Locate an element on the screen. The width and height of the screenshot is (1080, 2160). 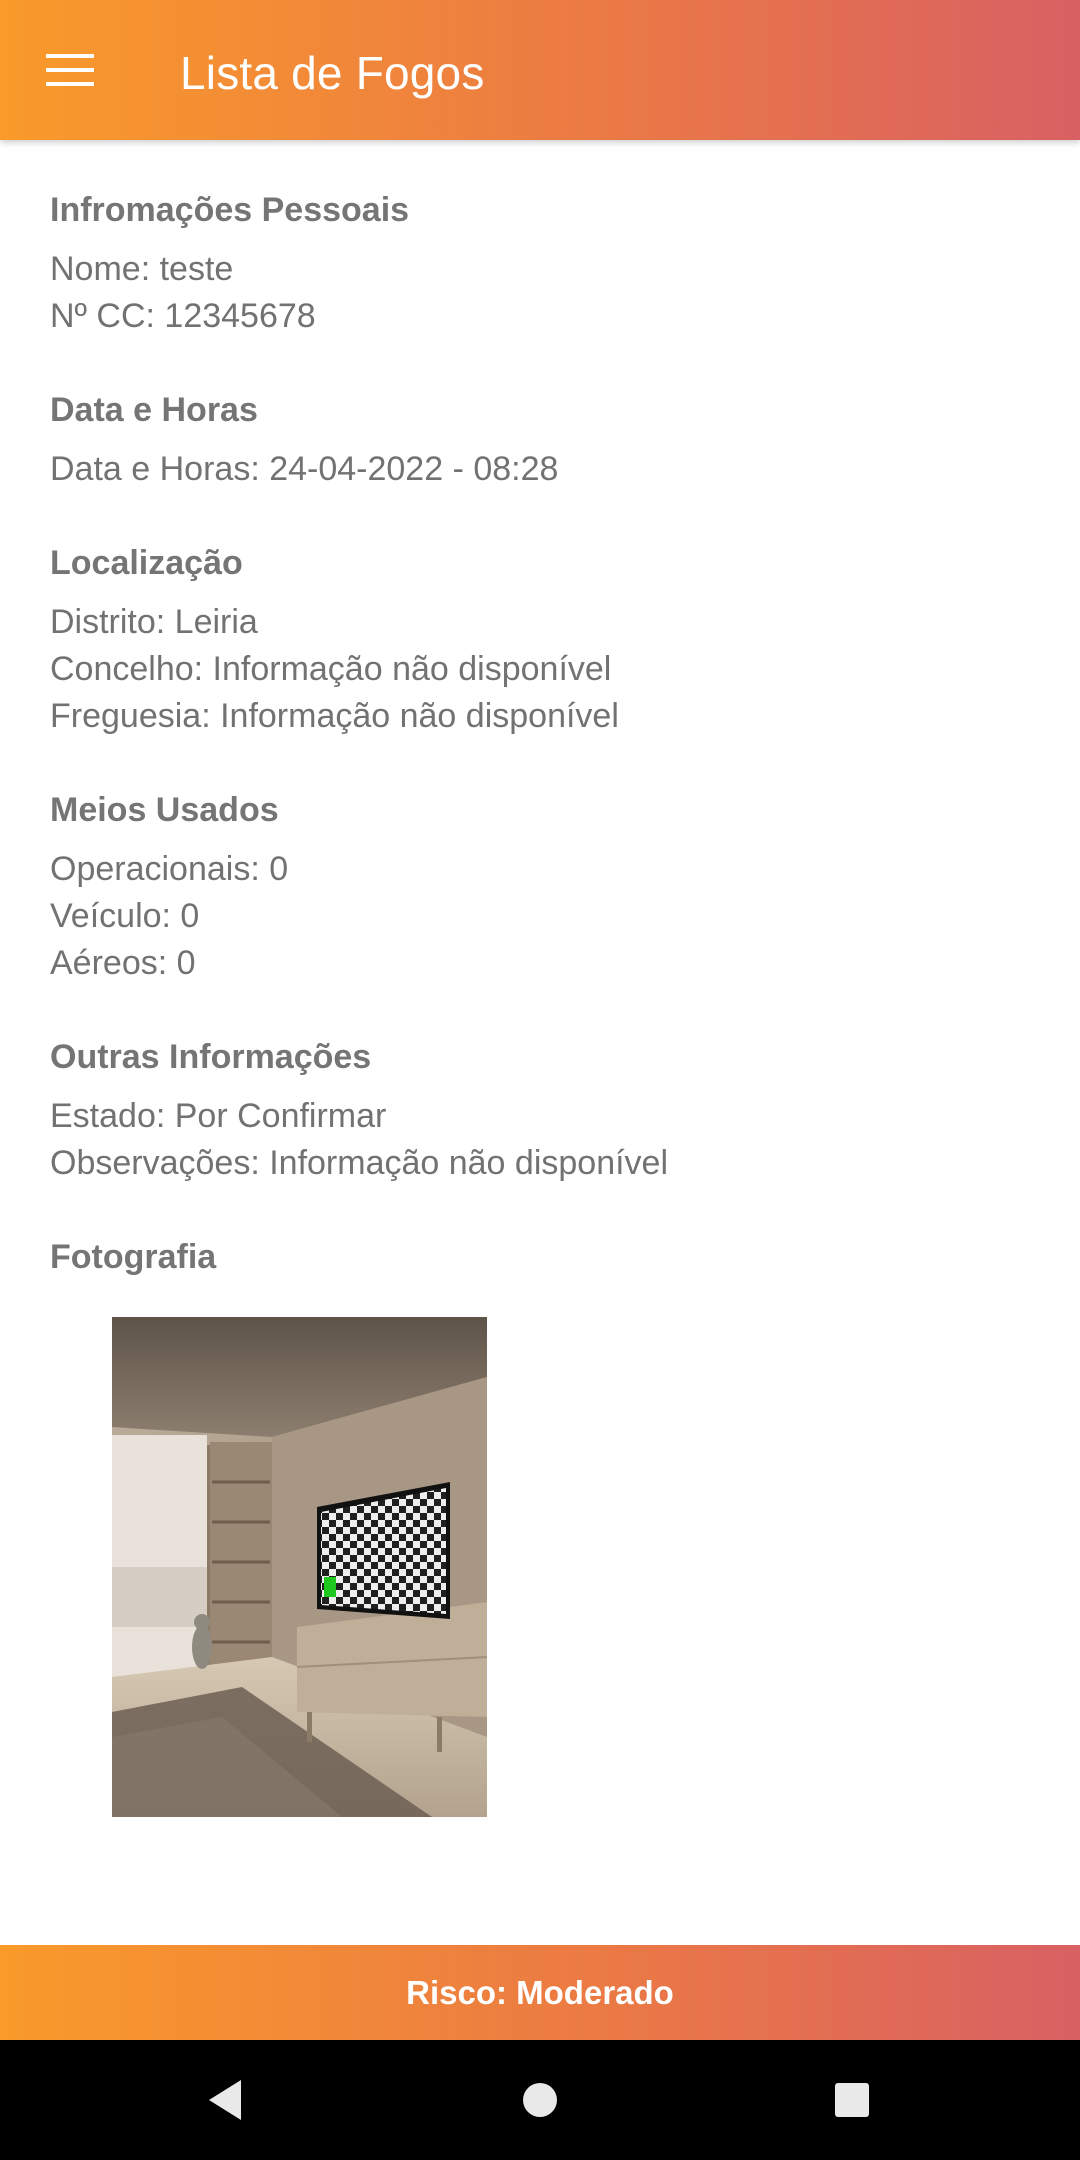
recents-button is located at coordinates (852, 2100).